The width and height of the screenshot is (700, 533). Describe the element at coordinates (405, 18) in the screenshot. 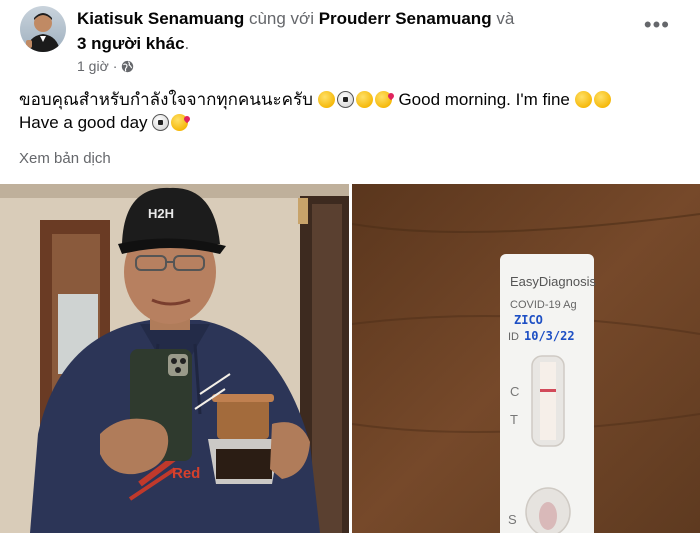

I see `tagged-name: Prouderr Senamuang` at that location.